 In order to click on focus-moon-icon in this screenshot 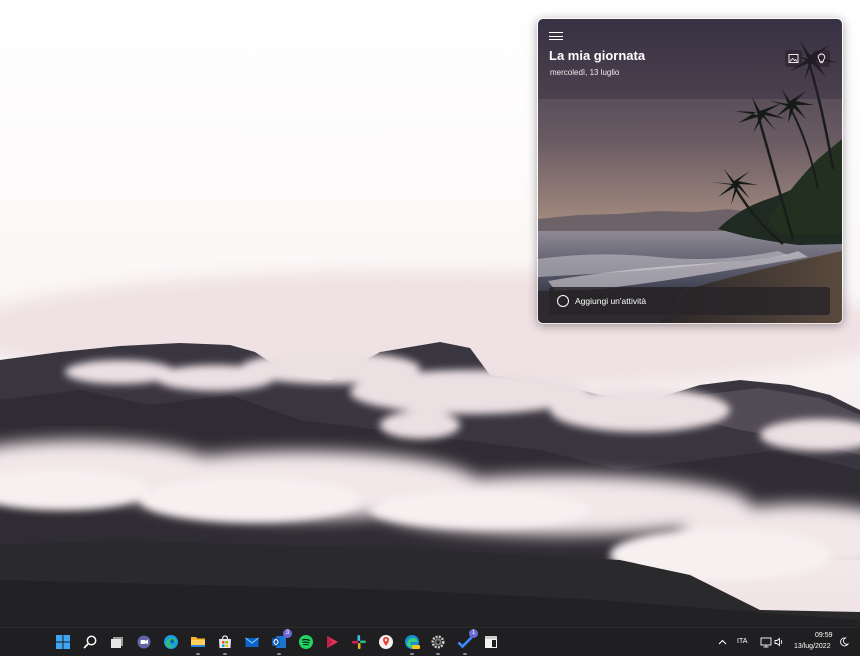, I will do `click(844, 642)`.